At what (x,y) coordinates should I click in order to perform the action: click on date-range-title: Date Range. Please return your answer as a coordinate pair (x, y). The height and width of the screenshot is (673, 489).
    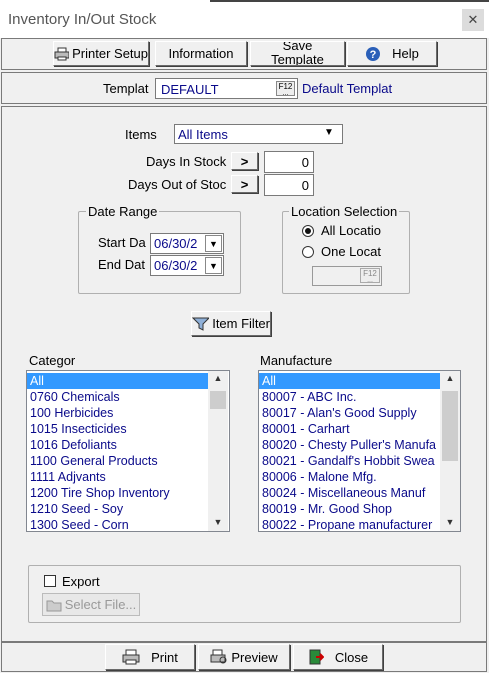
    Looking at the image, I should click on (123, 211).